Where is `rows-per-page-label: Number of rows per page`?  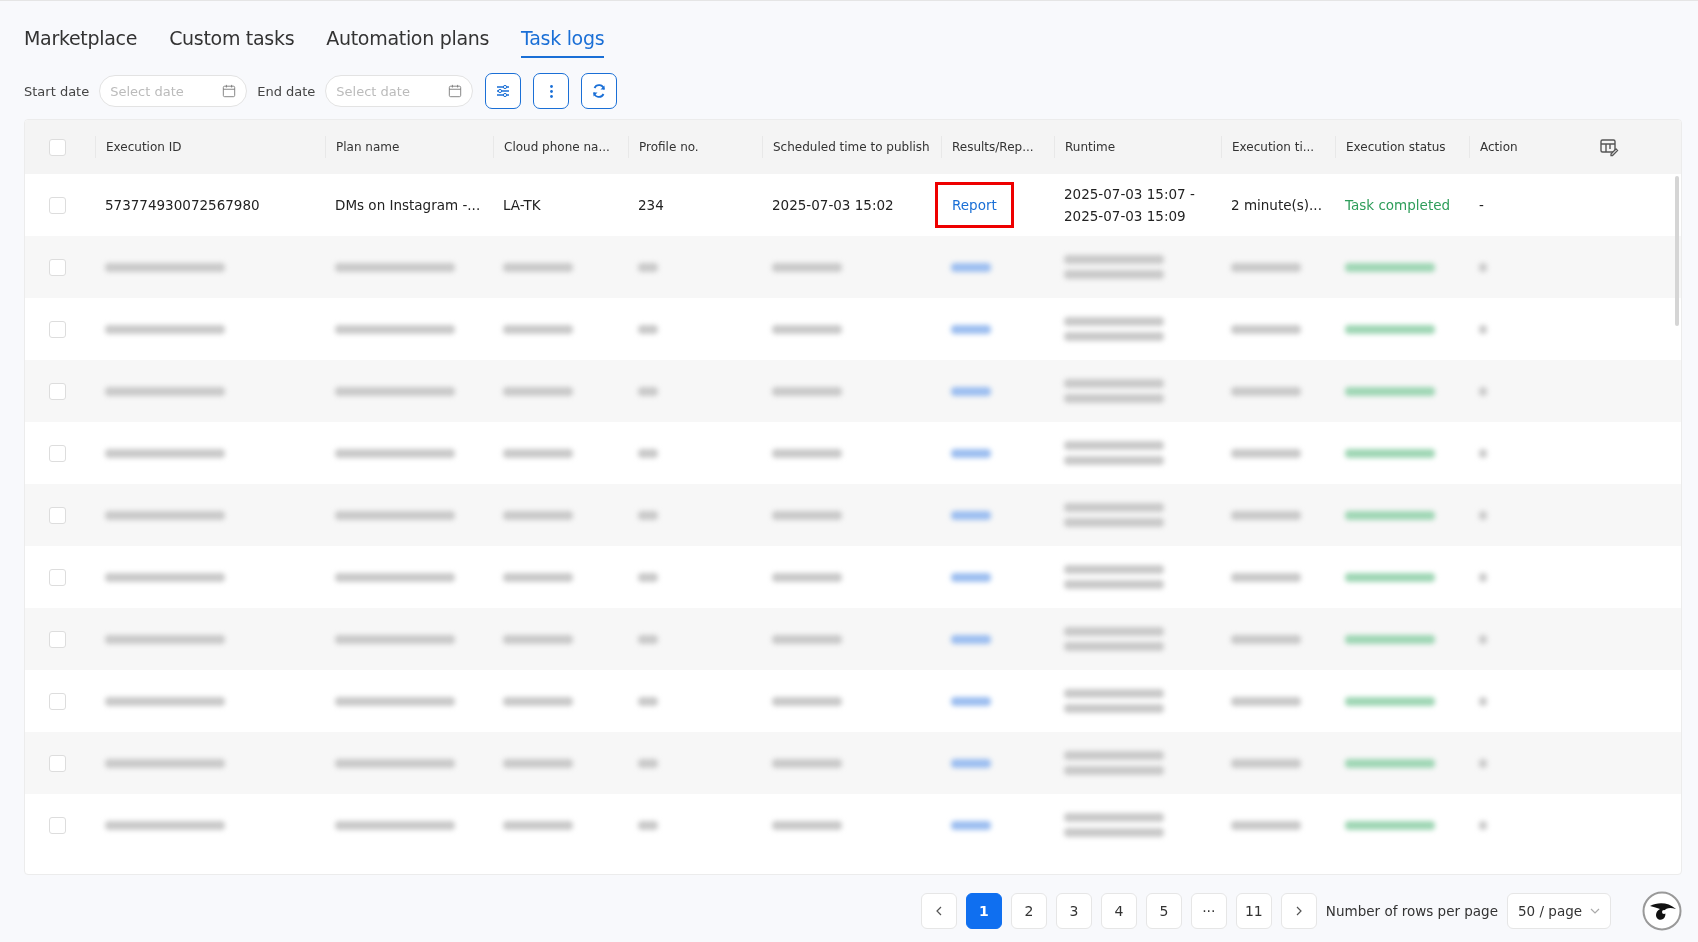
rows-per-page-label: Number of rows per page is located at coordinates (1411, 911).